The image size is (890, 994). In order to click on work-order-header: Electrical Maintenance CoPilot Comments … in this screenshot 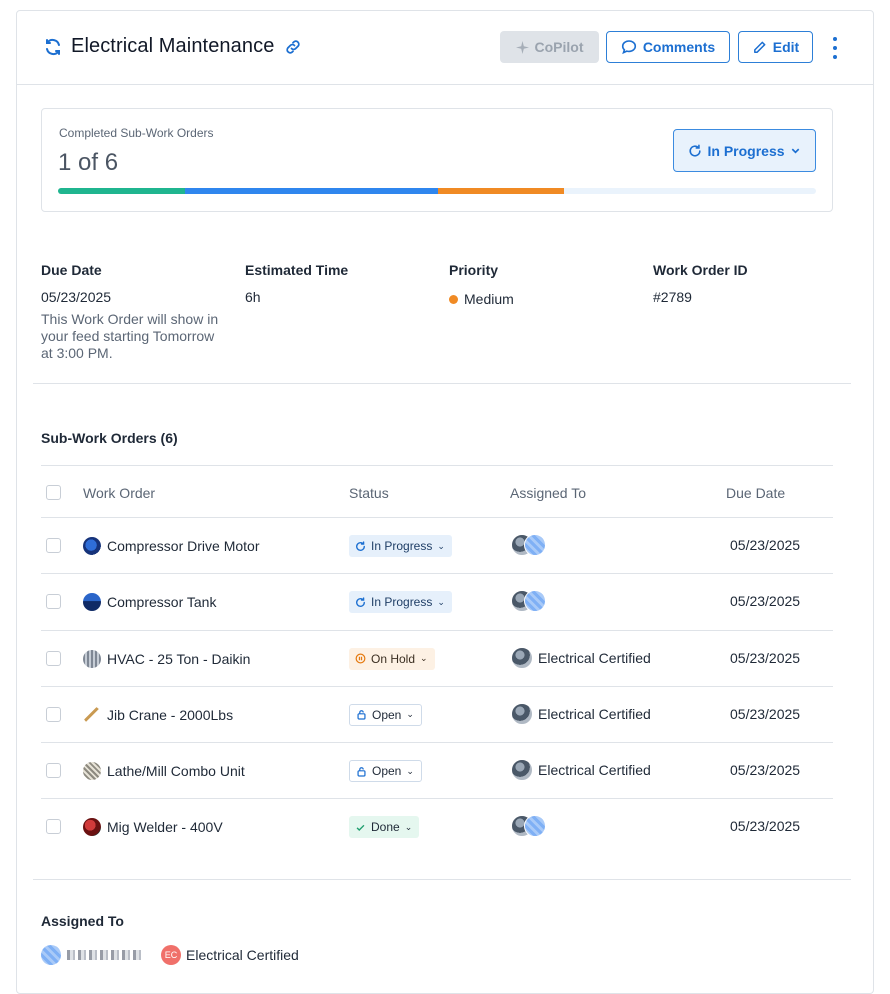, I will do `click(445, 48)`.